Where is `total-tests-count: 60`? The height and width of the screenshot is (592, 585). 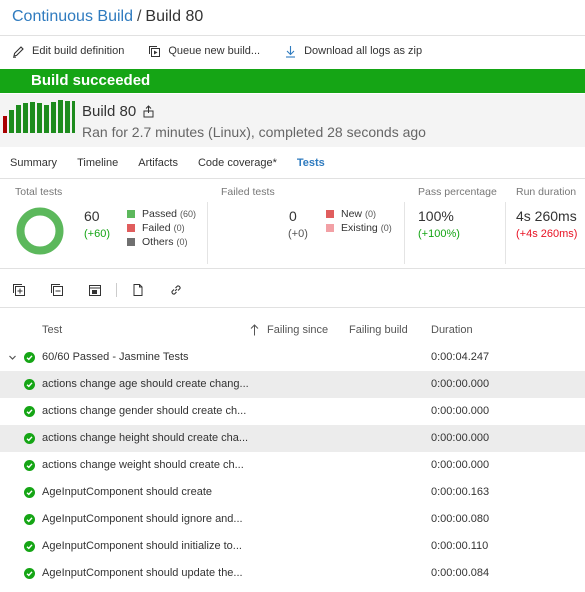
total-tests-count: 60 is located at coordinates (92, 216).